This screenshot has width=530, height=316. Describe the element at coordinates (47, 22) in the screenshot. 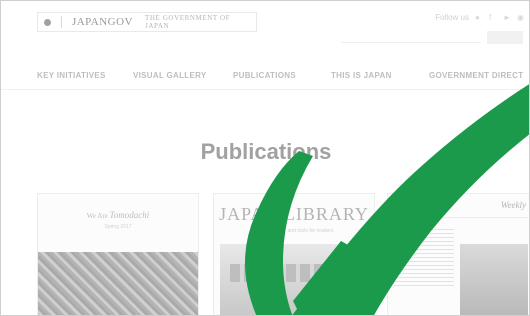

I see `logo-dot-icon` at that location.